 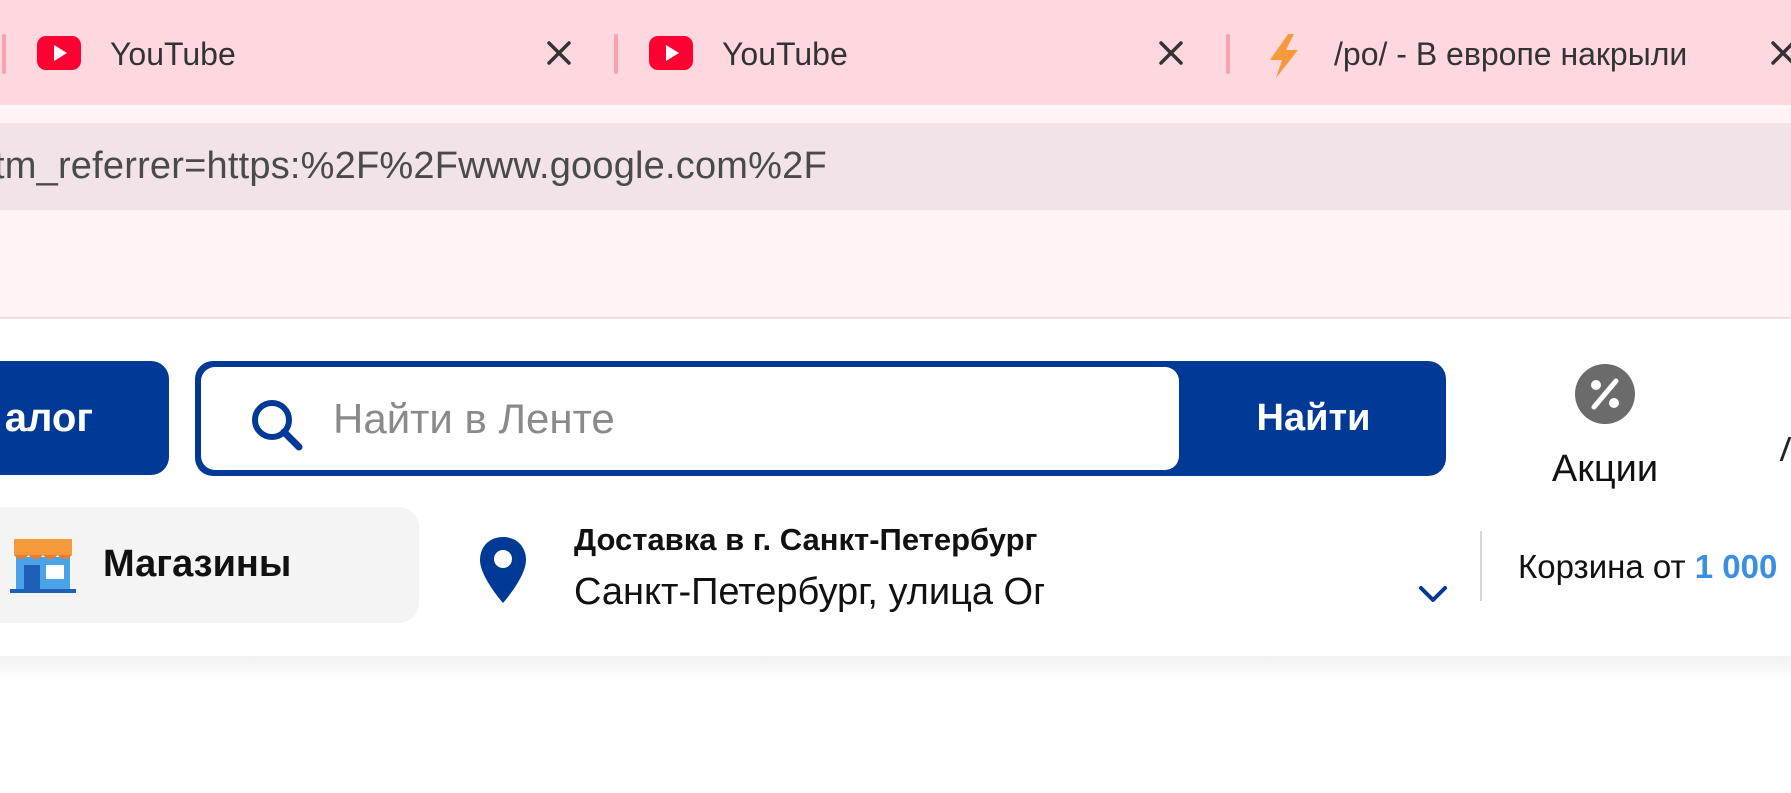 I want to click on promotions-link: Акции, so click(x=1605, y=424).